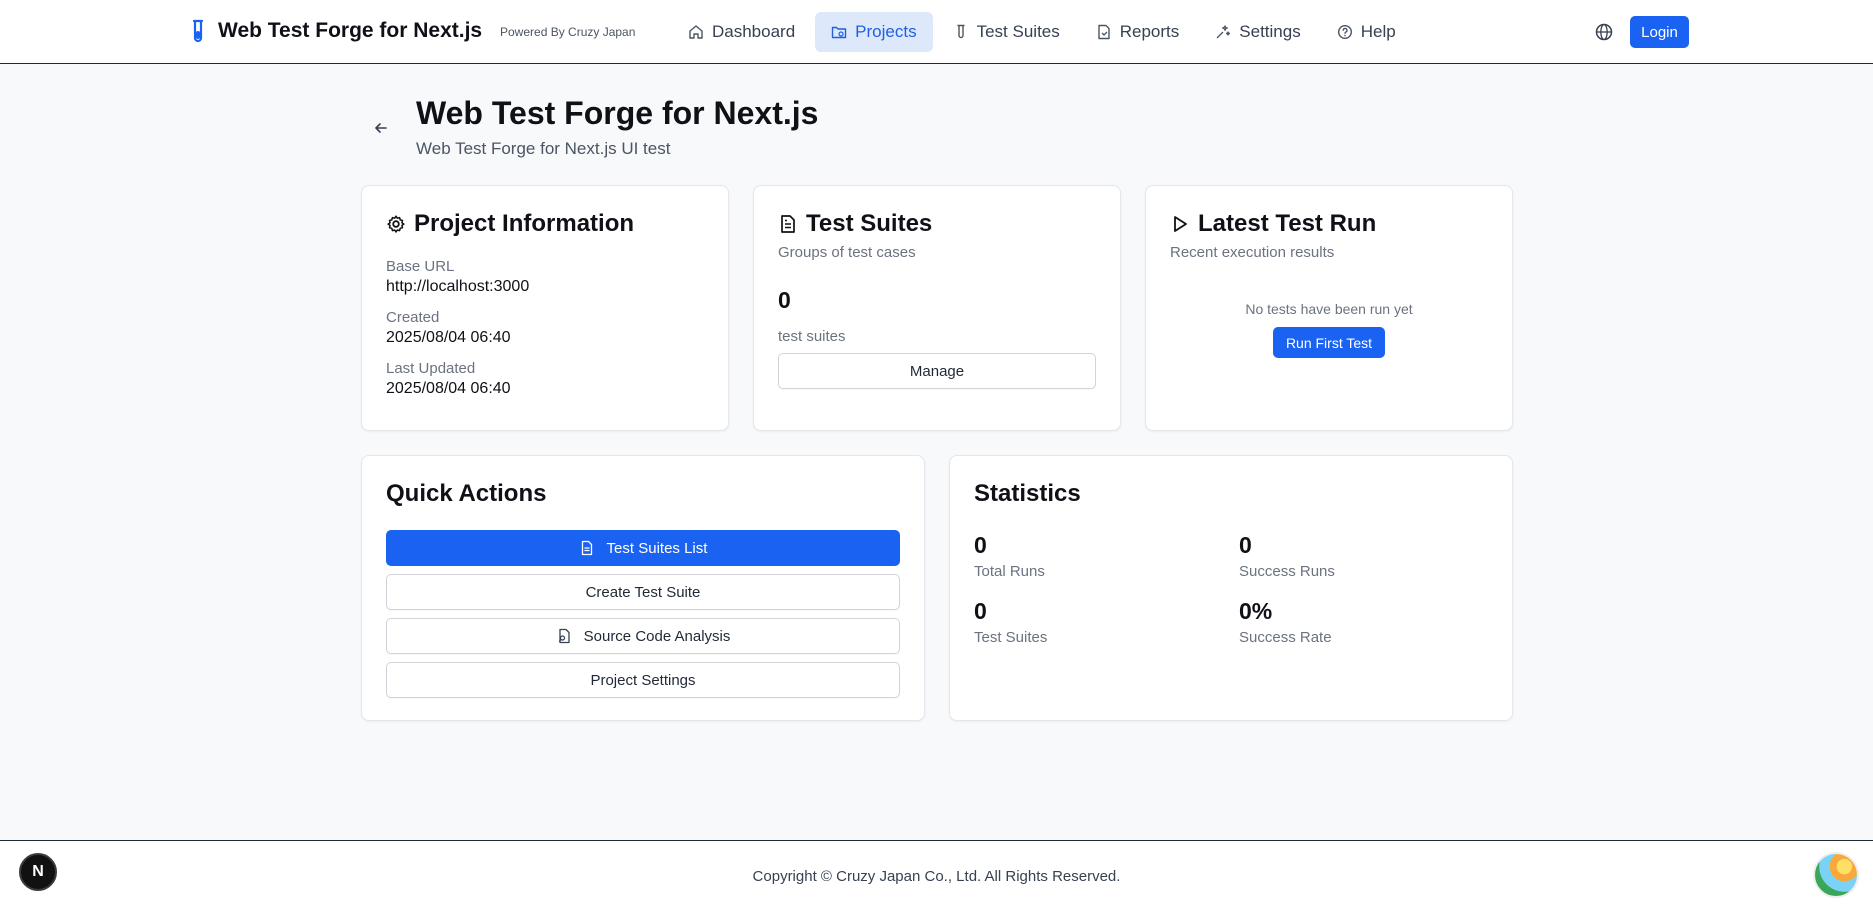 This screenshot has height=909, width=1873. What do you see at coordinates (1270, 31) in the screenshot?
I see `nav-label: Settings` at bounding box center [1270, 31].